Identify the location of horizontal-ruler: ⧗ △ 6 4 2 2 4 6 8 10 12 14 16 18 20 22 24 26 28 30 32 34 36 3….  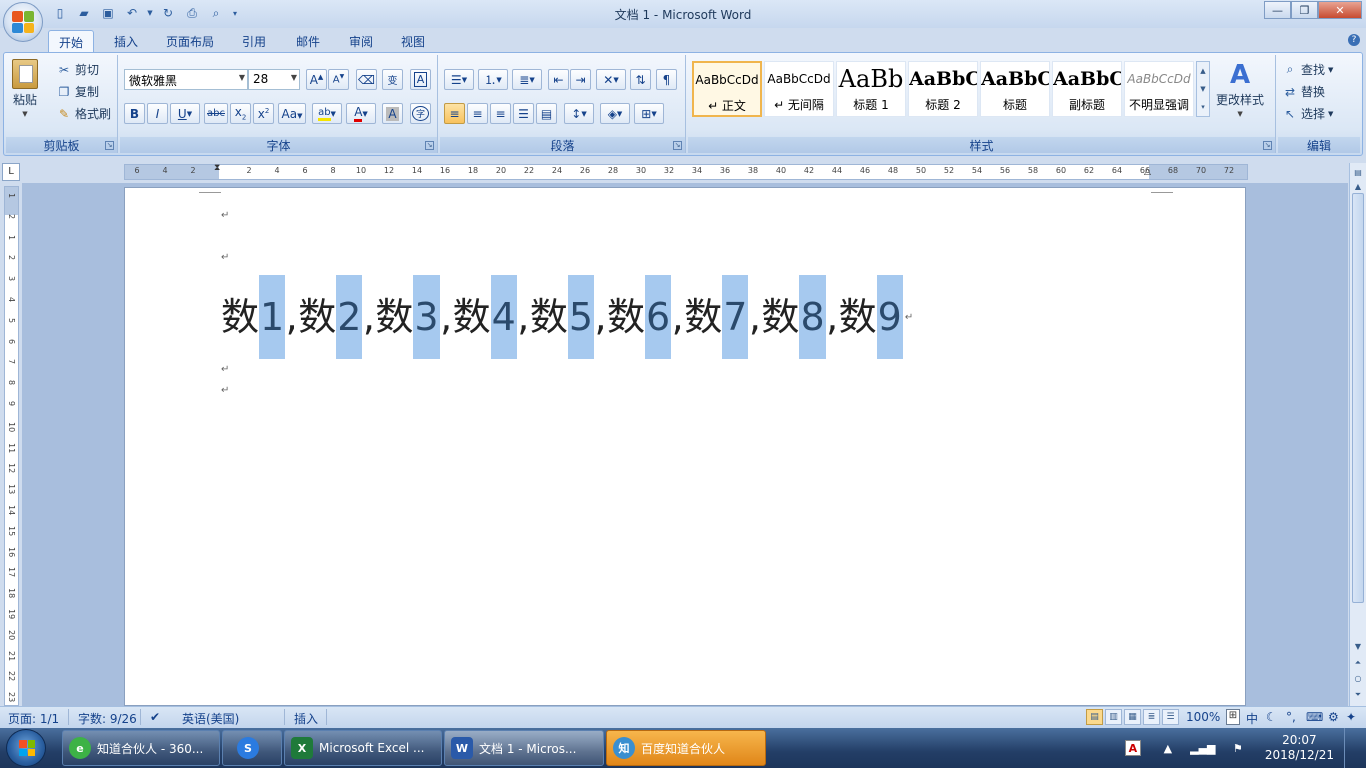
(686, 171).